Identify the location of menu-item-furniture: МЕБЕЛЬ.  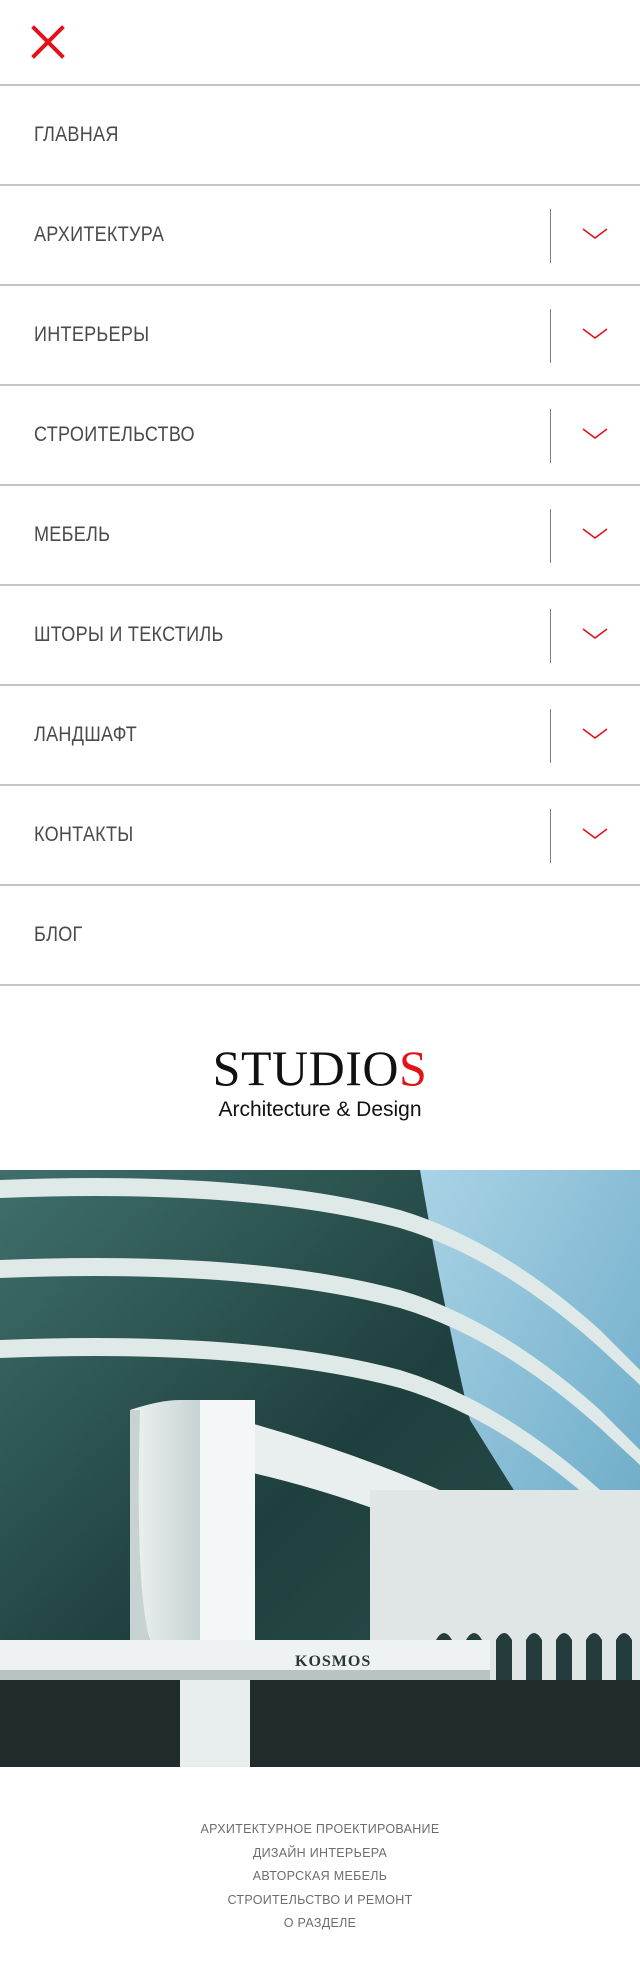
(320, 536).